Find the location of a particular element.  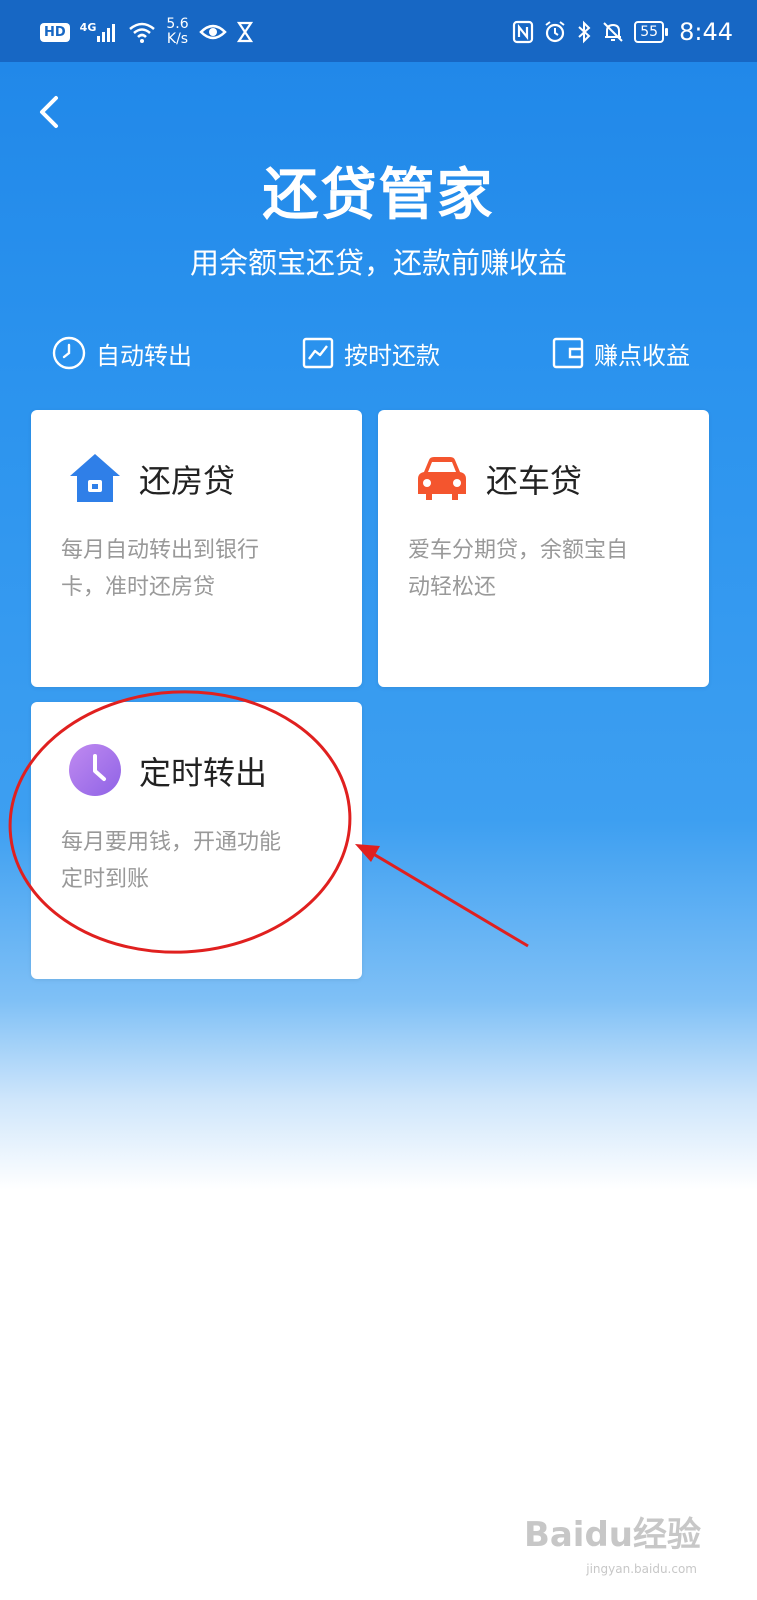

card-description-line: 爱车分期贷，余额宝自 is located at coordinates (518, 550).